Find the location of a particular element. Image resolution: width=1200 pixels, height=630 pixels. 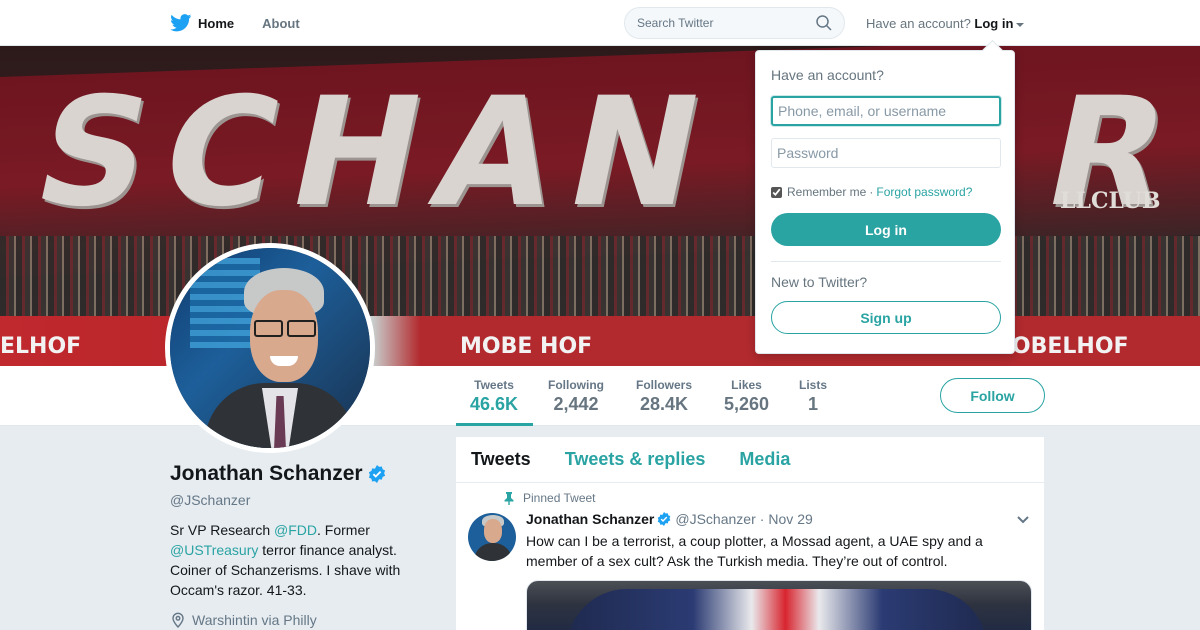

stat-label: Lists is located at coordinates (813, 385).